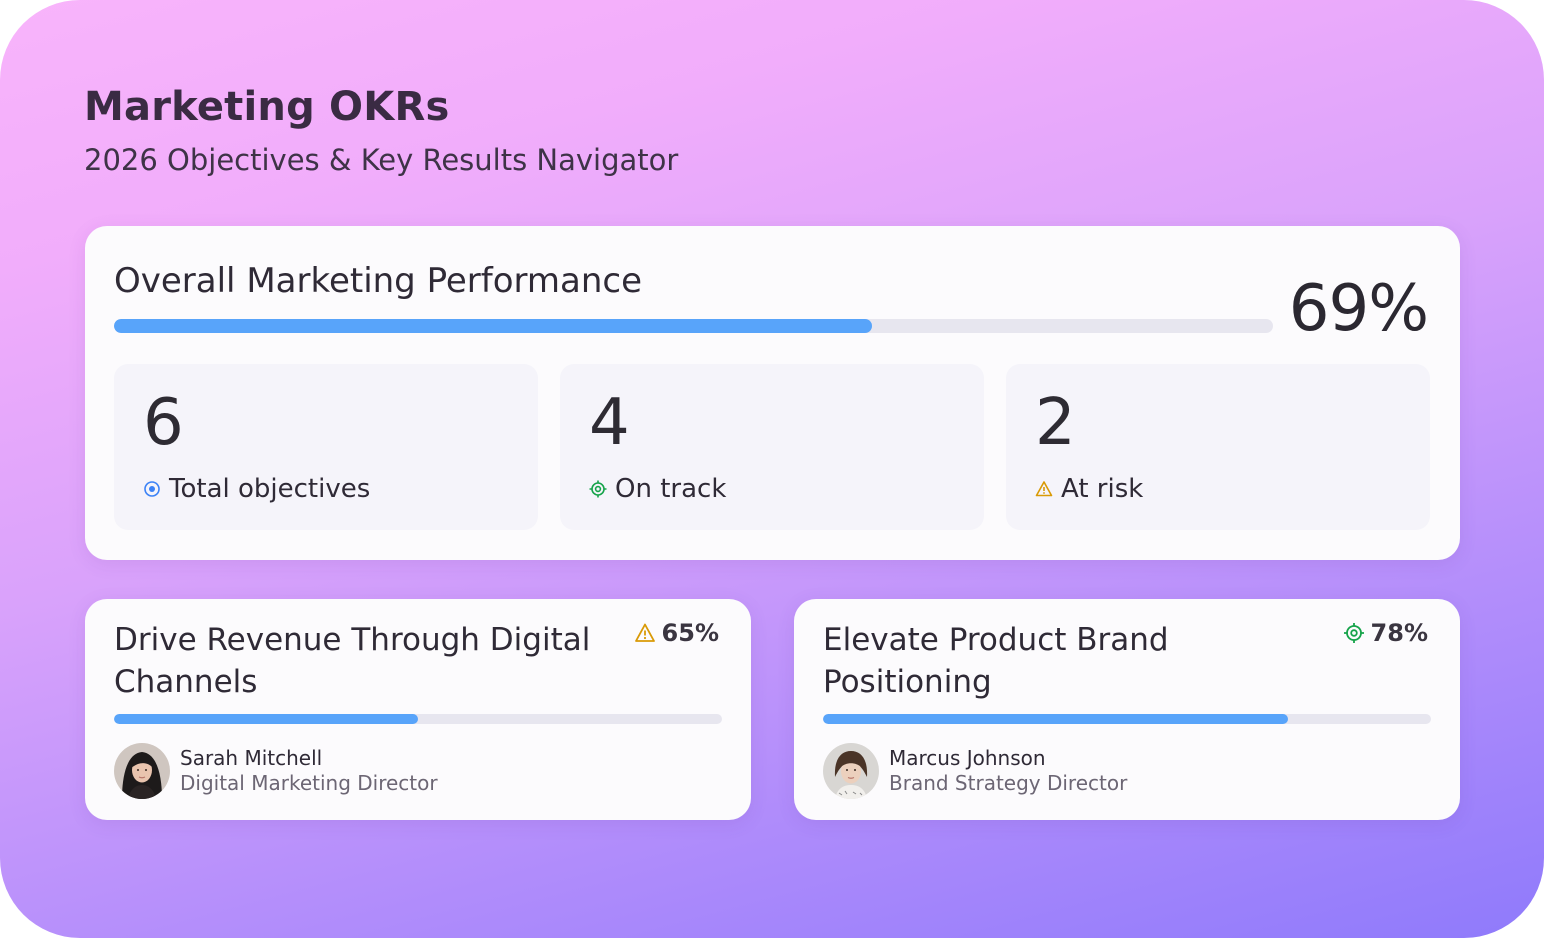 The width and height of the screenshot is (1544, 938). I want to click on overall-progress-bar, so click(693, 326).